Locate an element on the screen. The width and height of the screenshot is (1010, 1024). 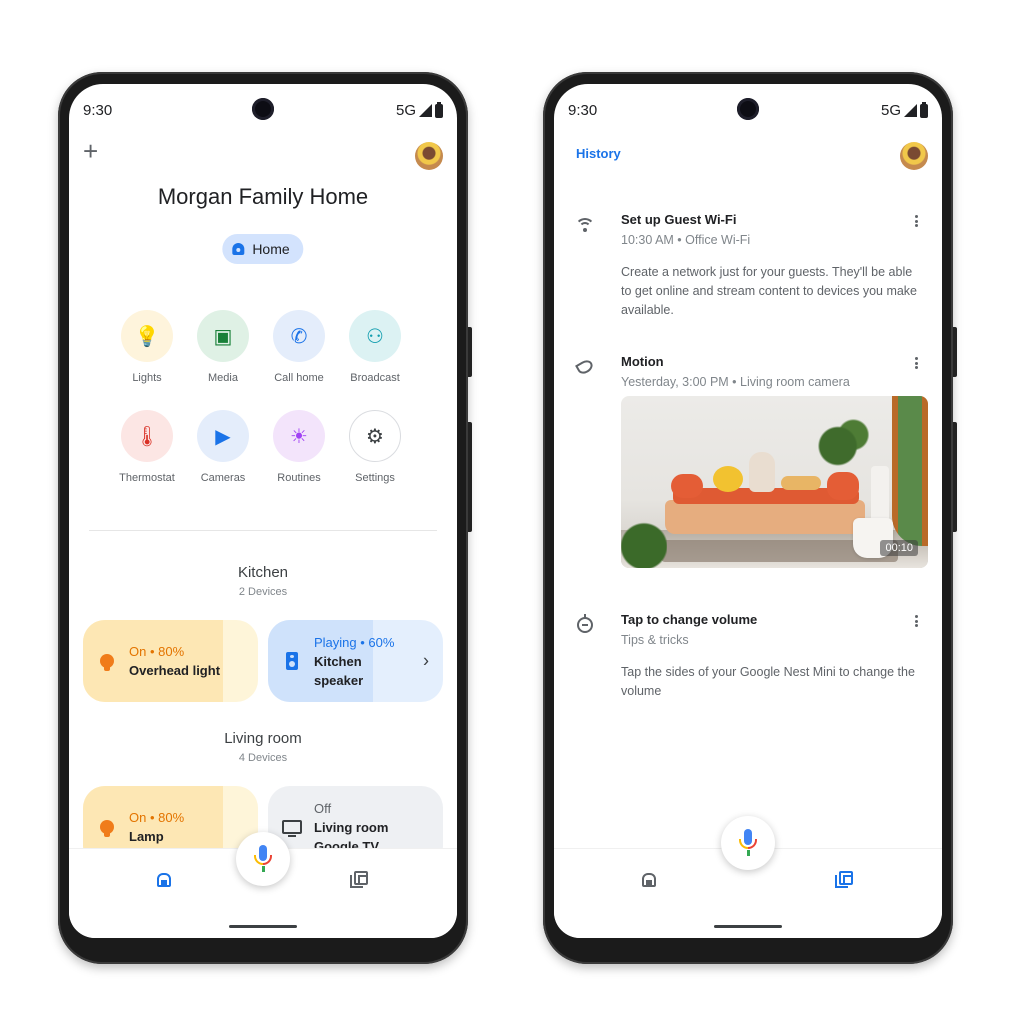
device-name: Lamp is located at coordinates (146, 836).